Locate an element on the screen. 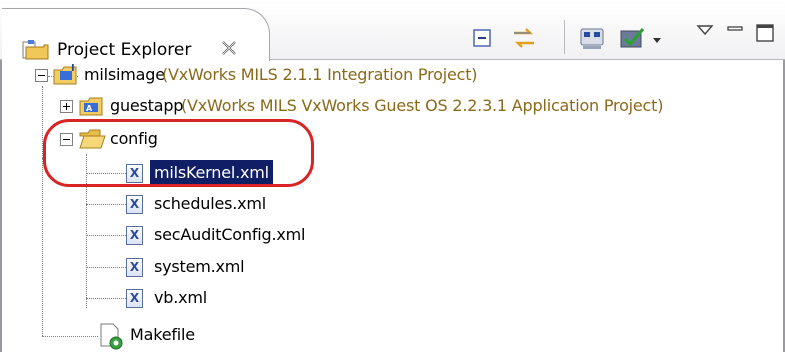 The image size is (785, 356). highlight-annotation-ring is located at coordinates (178, 153).